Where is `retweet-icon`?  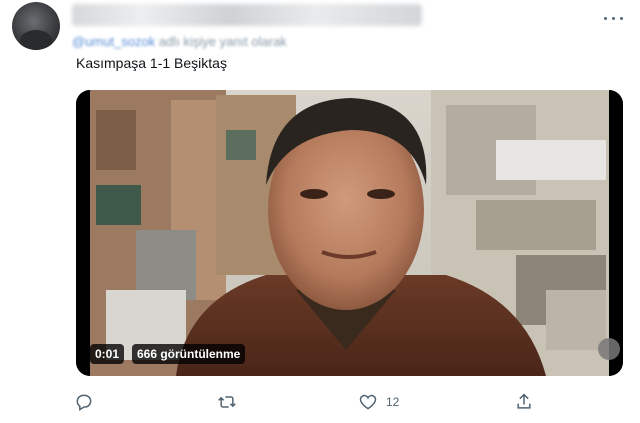 retweet-icon is located at coordinates (227, 402).